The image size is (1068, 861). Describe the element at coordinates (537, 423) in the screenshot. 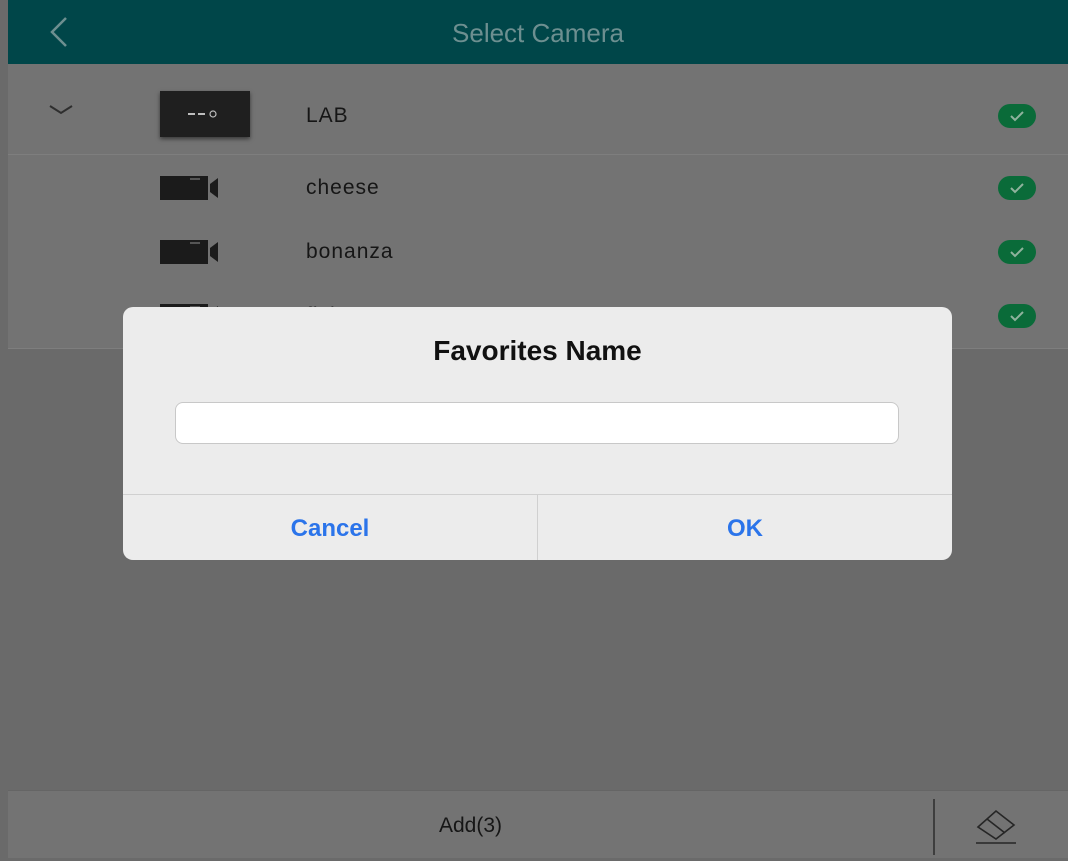

I see `favorites-name-input` at that location.